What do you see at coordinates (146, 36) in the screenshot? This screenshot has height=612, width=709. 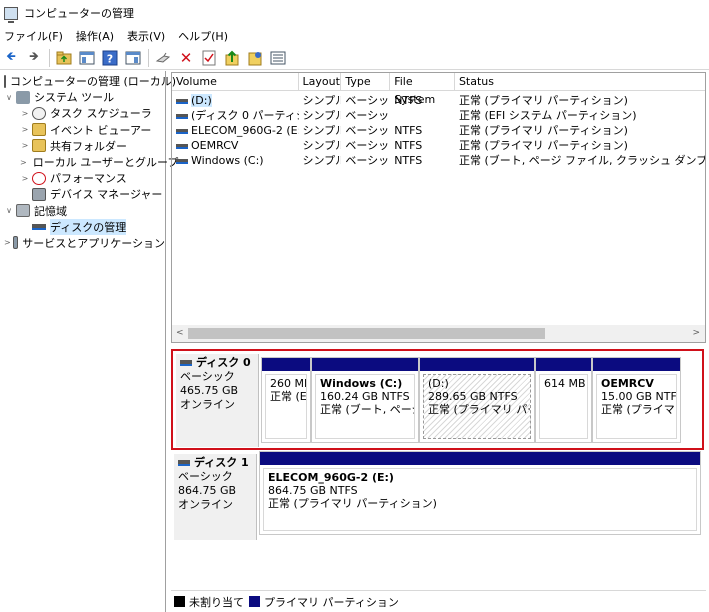 I see `menu-view: 表示(V)` at bounding box center [146, 36].